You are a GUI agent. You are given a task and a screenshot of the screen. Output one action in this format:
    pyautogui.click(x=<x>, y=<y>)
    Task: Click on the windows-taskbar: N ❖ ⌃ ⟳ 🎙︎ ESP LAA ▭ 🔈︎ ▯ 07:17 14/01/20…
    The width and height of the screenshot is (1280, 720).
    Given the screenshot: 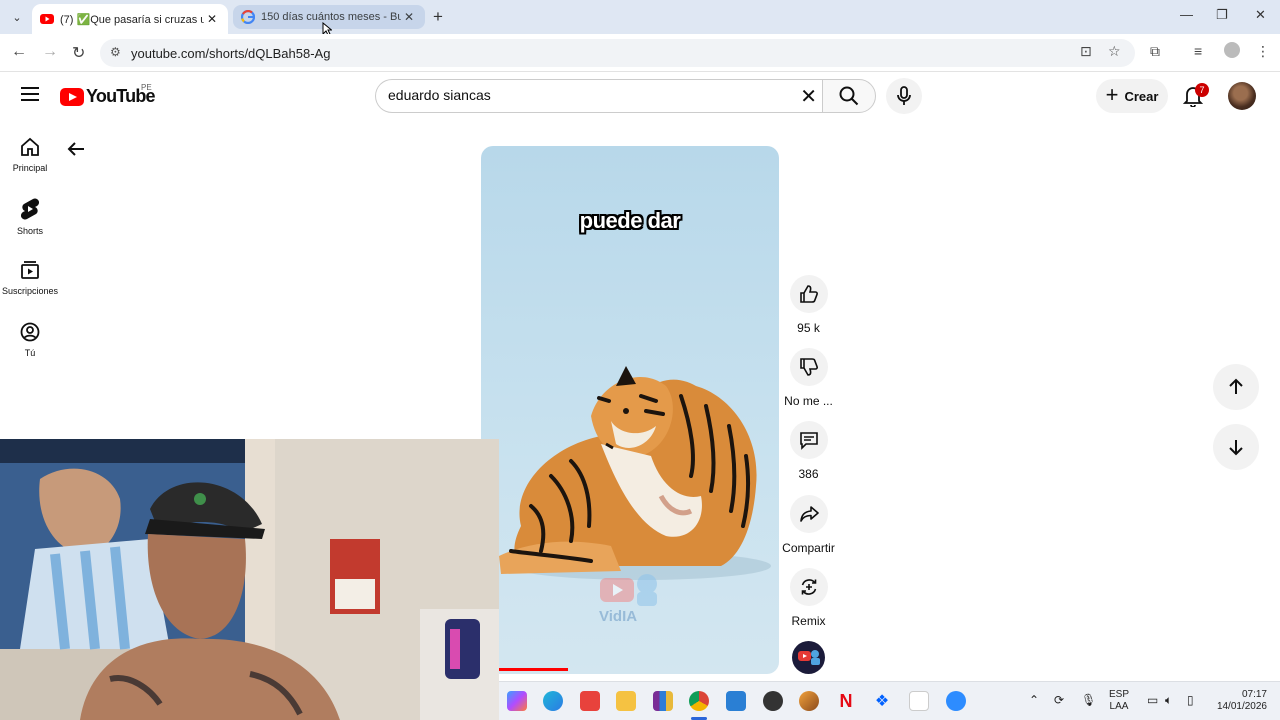 What is the action you would take?
    pyautogui.click(x=889, y=700)
    